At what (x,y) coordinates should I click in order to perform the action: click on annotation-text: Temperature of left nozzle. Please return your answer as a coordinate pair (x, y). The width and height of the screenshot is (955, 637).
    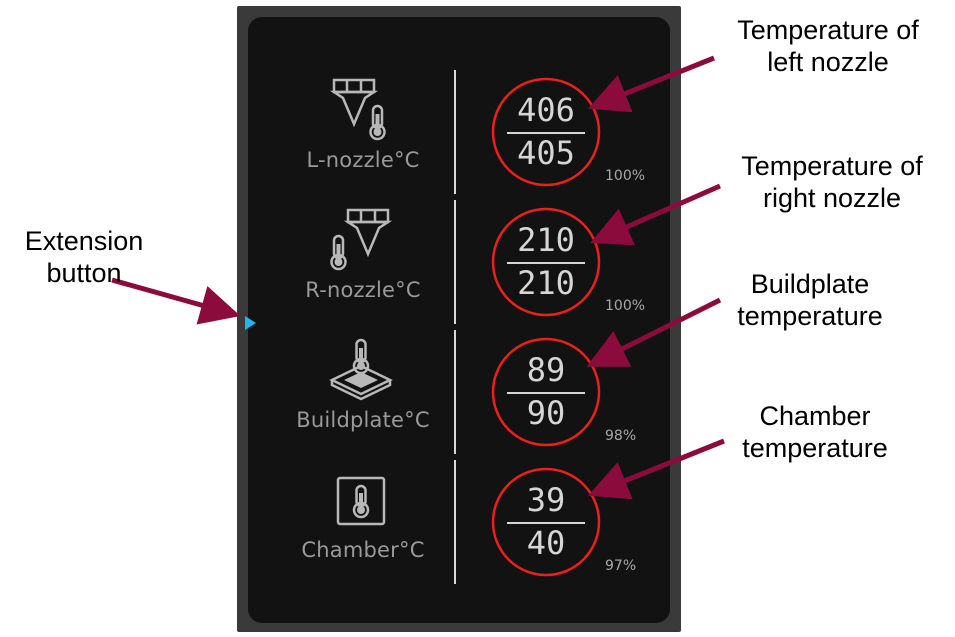
    Looking at the image, I should click on (828, 46).